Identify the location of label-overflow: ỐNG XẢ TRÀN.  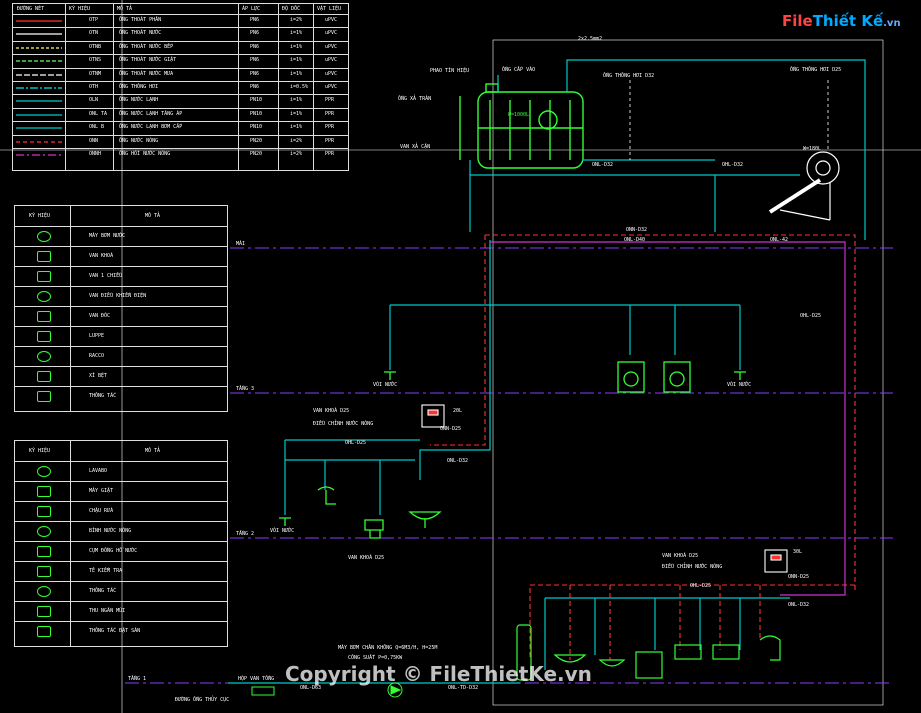
(415, 99).